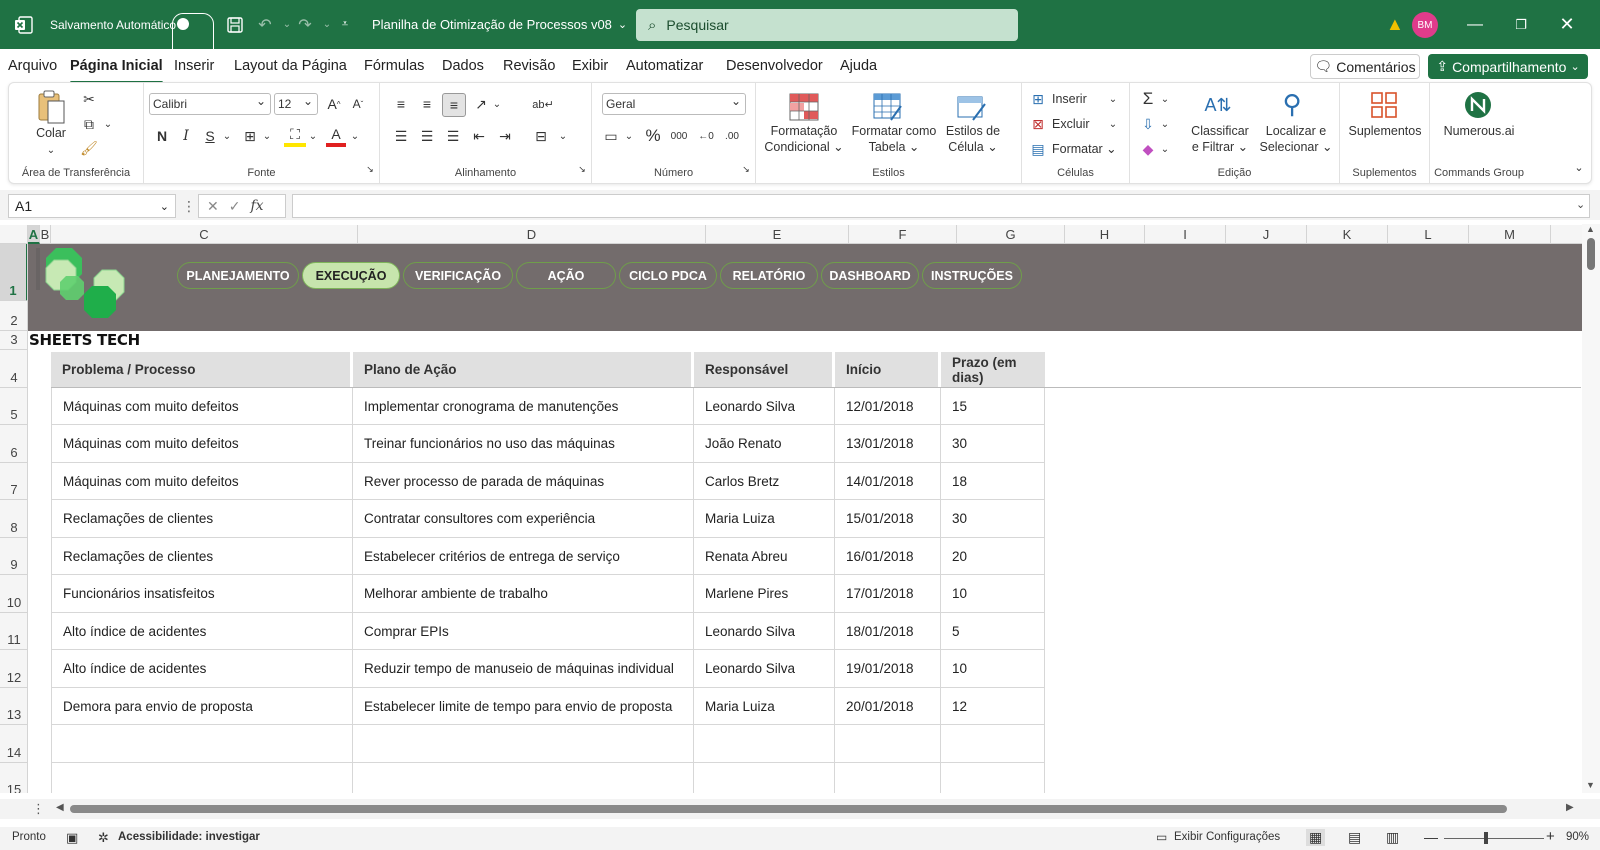 The width and height of the screenshot is (1600, 850). What do you see at coordinates (1354, 837) in the screenshot?
I see `page-layout-view-icon: ▤` at bounding box center [1354, 837].